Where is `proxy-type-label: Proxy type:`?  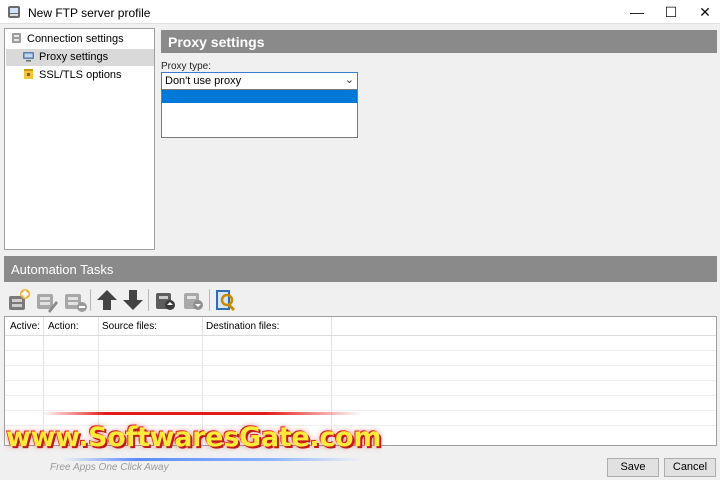 proxy-type-label: Proxy type: is located at coordinates (186, 66).